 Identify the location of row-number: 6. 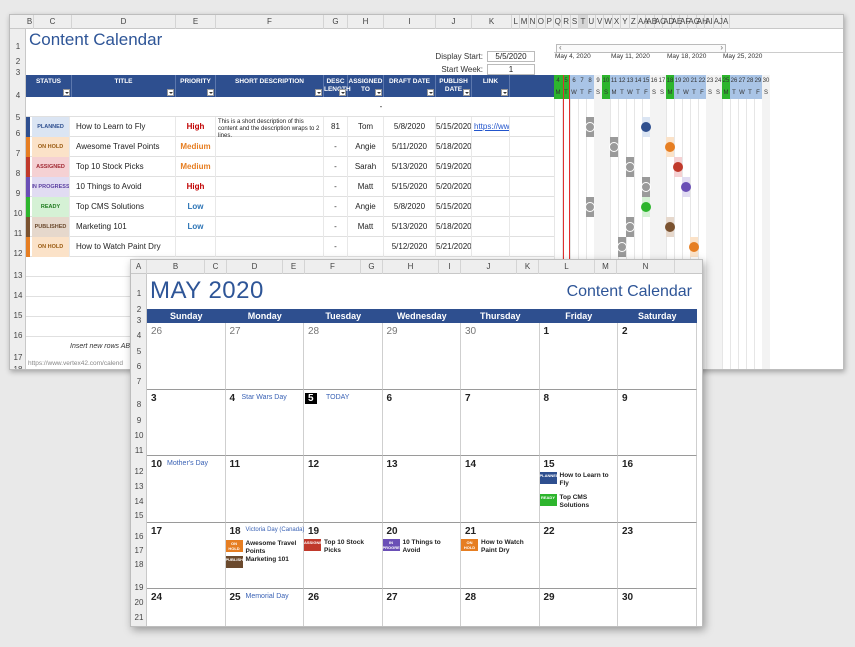
(139, 366).